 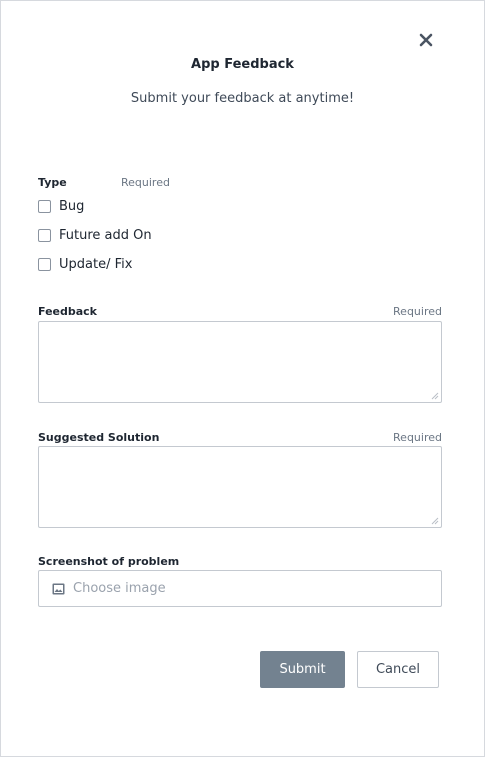 I want to click on type-label: Type, so click(x=52, y=182).